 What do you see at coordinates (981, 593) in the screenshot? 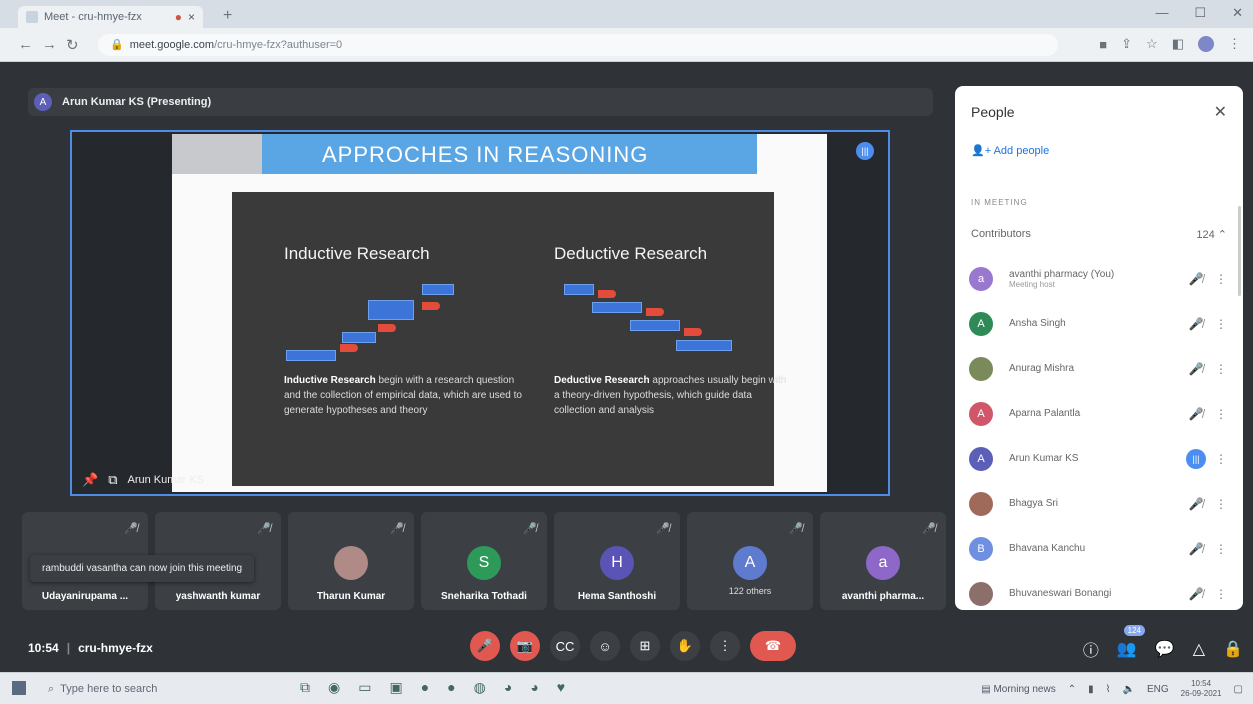
I see `person-avatar` at bounding box center [981, 593].